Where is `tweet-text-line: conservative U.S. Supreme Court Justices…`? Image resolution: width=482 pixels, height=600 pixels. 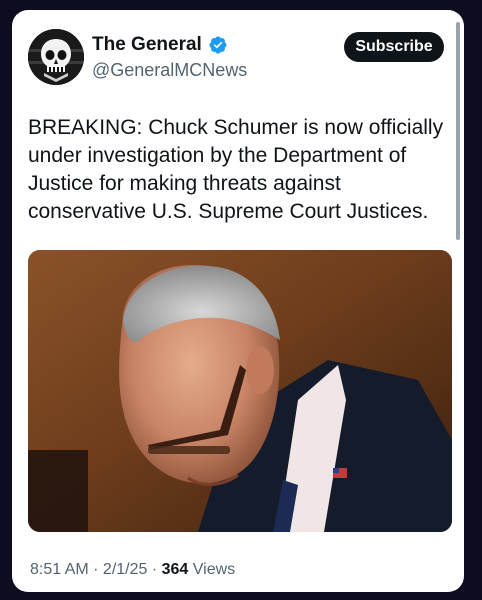 tweet-text-line: conservative U.S. Supreme Court Justices… is located at coordinates (228, 211).